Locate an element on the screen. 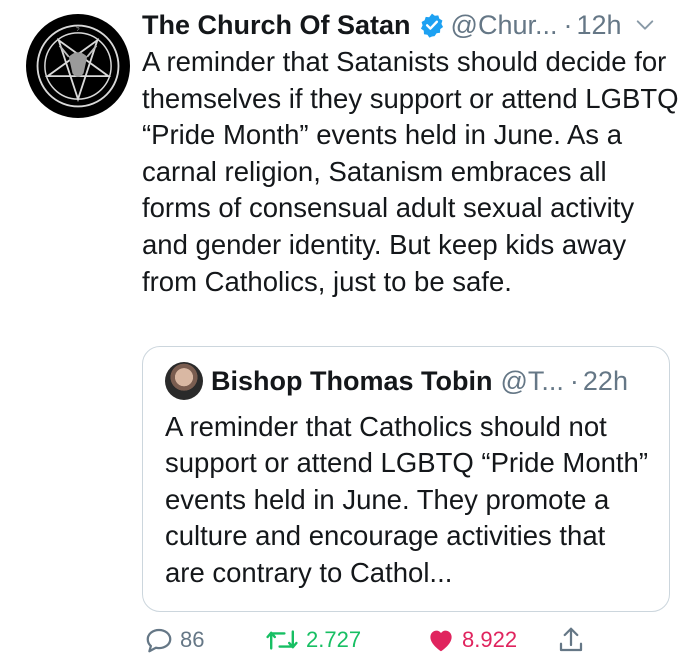  like-button: 8.922 is located at coordinates (491, 640).